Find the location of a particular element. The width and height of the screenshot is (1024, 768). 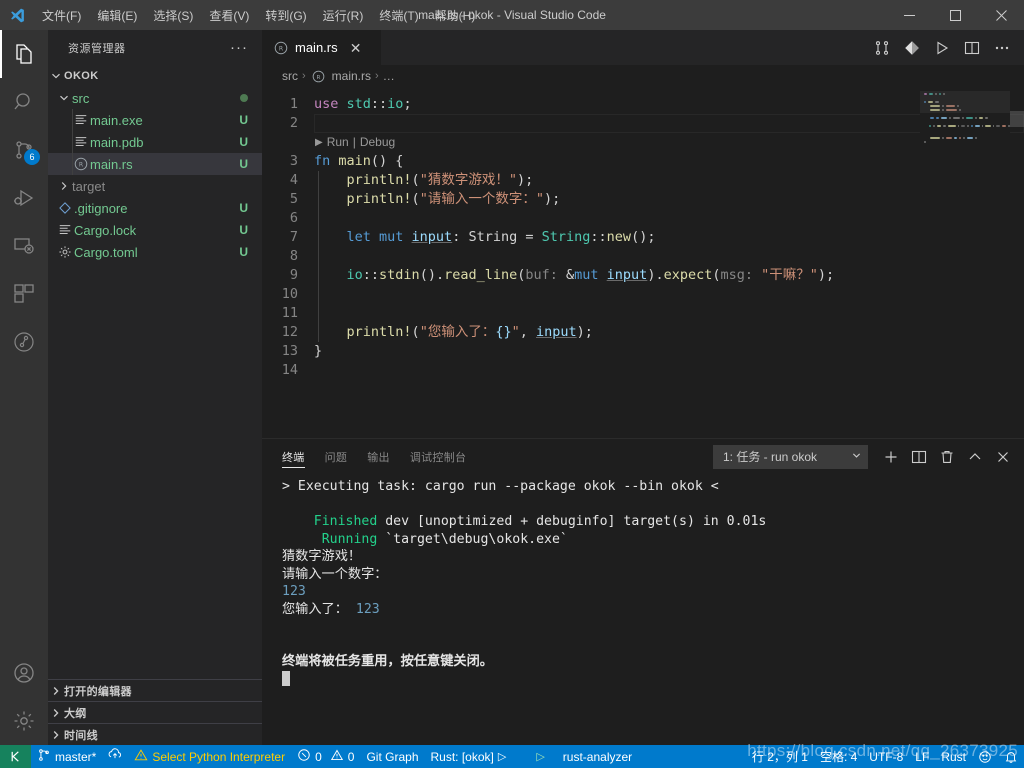

codelens-debug-link: Debug is located at coordinates (377, 142).